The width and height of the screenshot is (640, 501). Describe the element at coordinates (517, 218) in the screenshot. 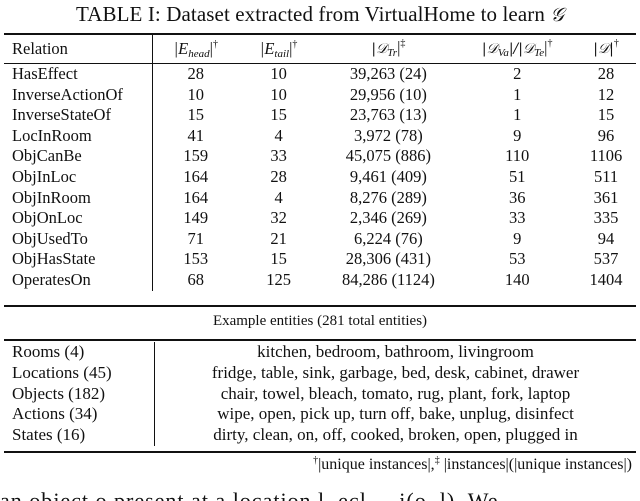

I see `cell-d-va-te: 33` at that location.